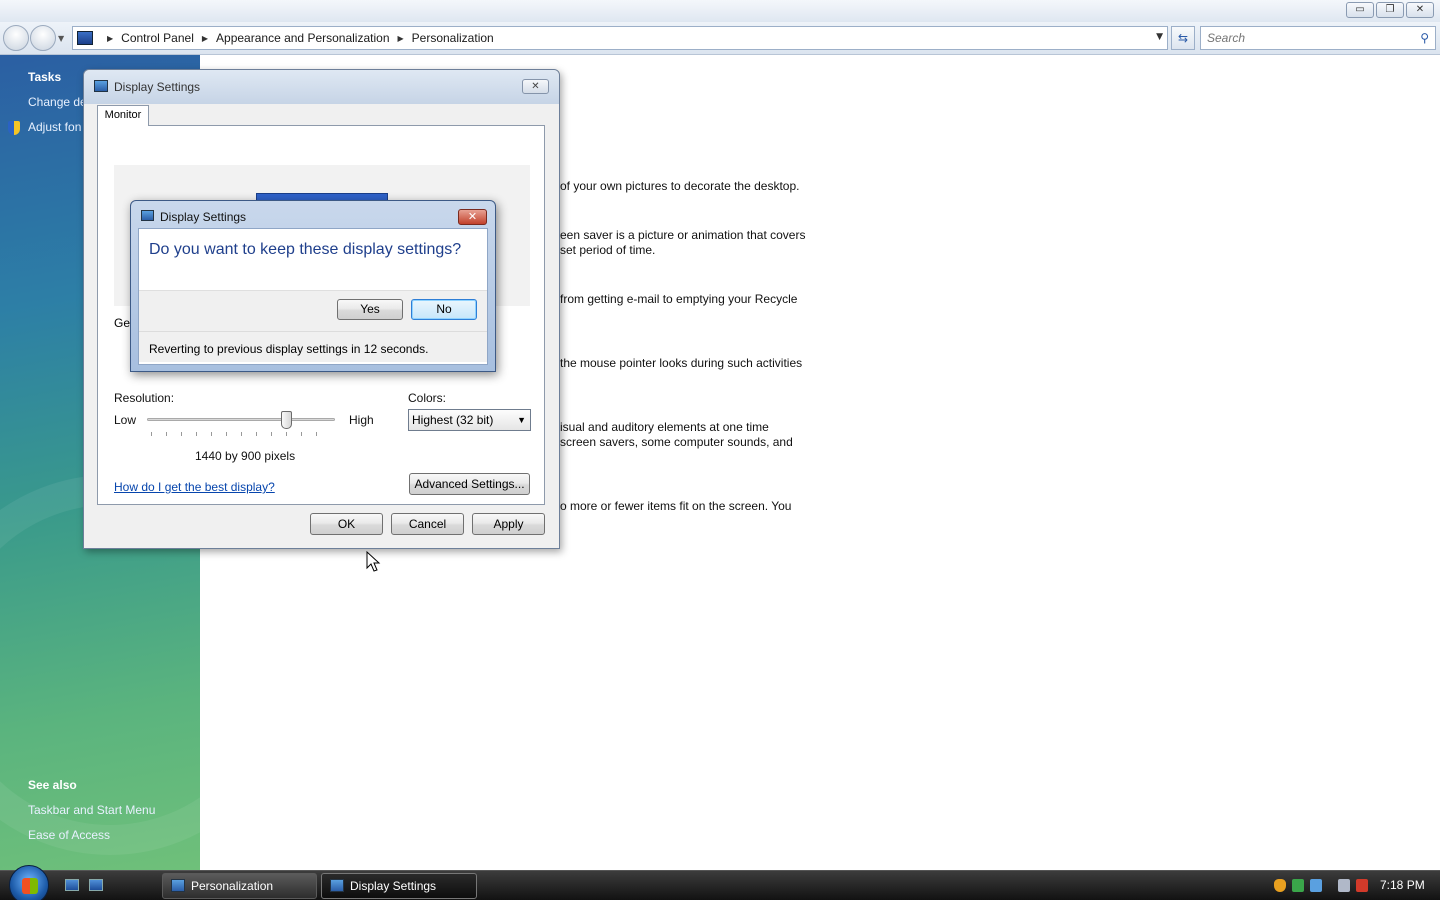  I want to click on breadcrumb-appearance: Appearance and Personalization, so click(302, 38).